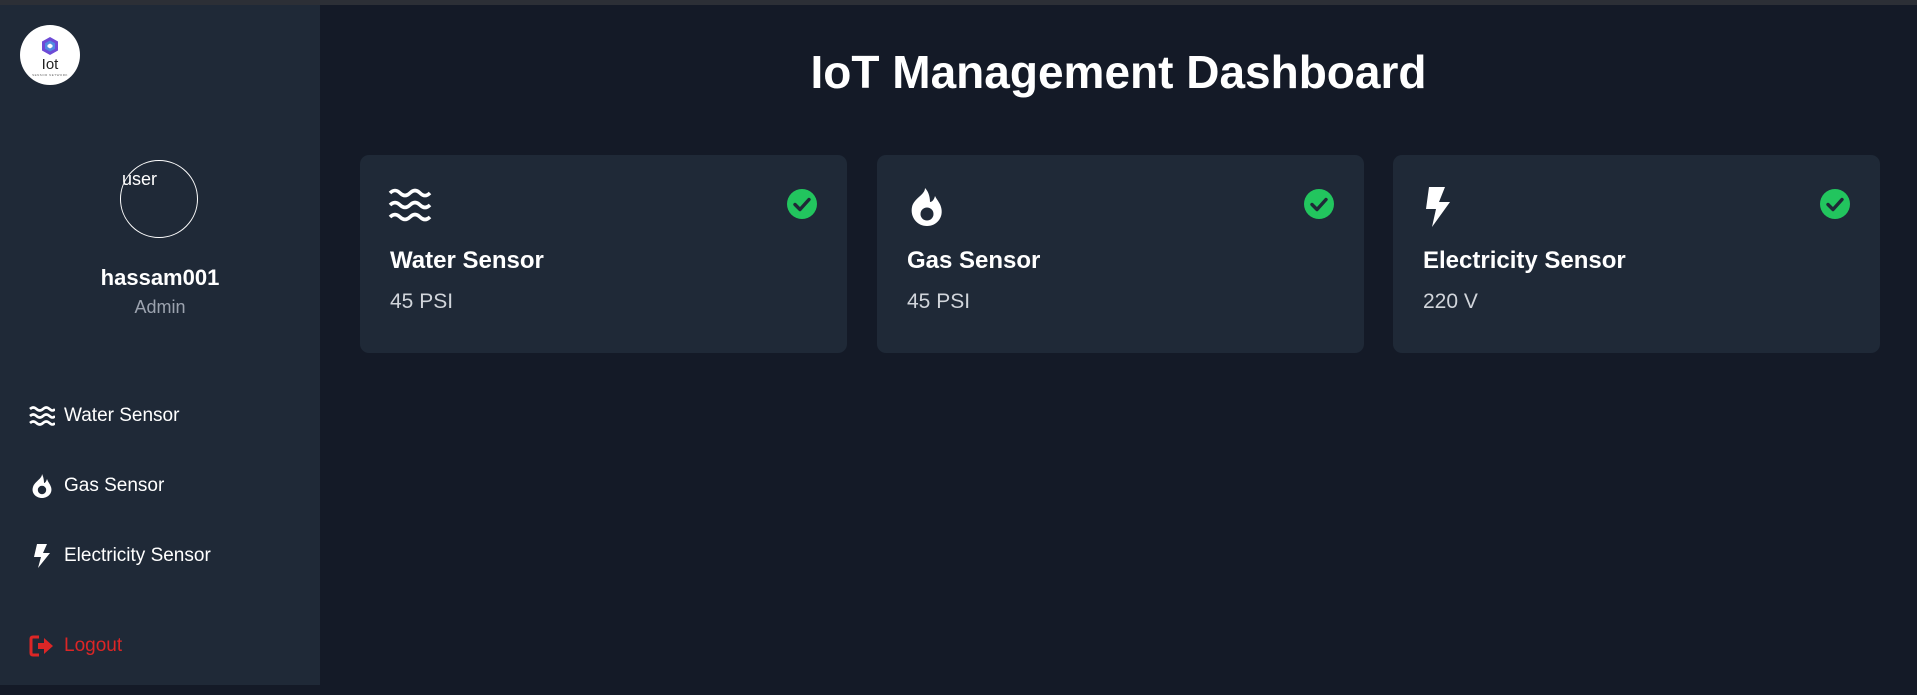  I want to click on logout-button: Logout, so click(75, 646).